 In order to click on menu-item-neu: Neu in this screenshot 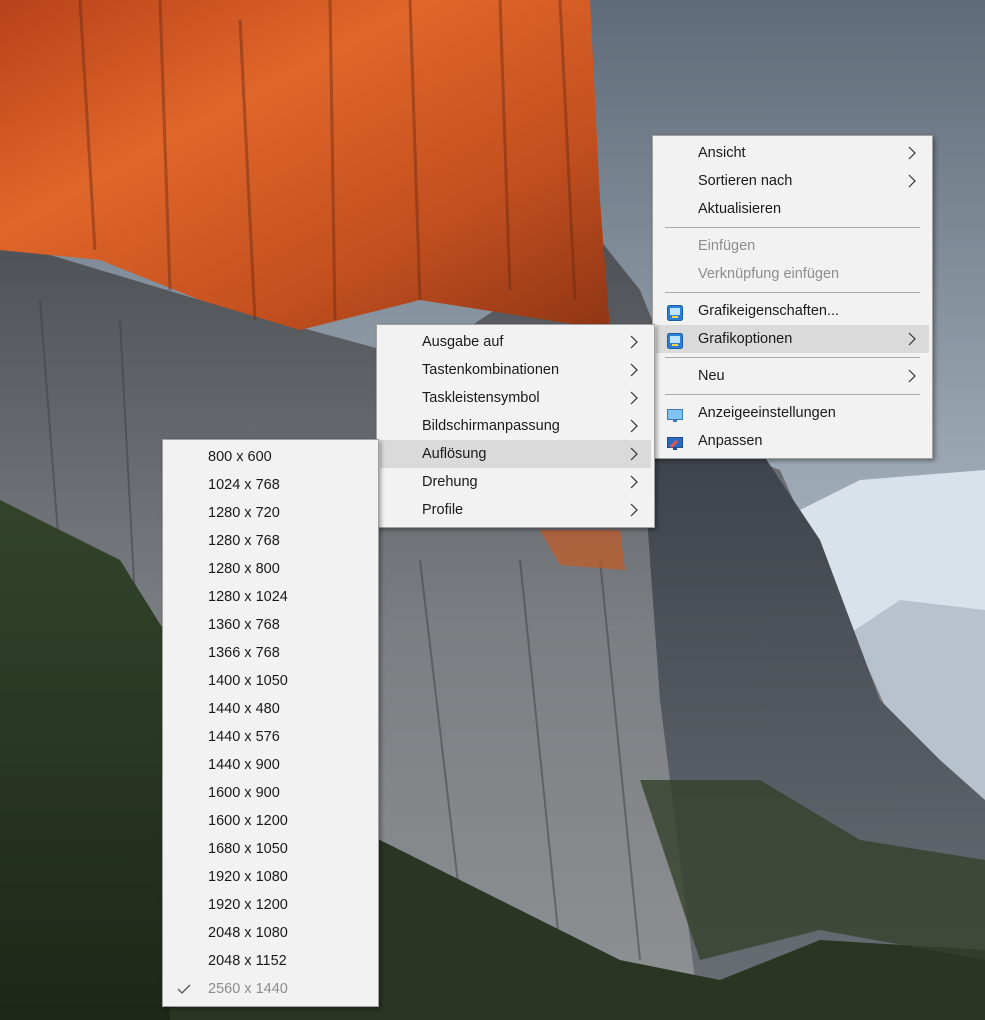, I will do `click(792, 376)`.